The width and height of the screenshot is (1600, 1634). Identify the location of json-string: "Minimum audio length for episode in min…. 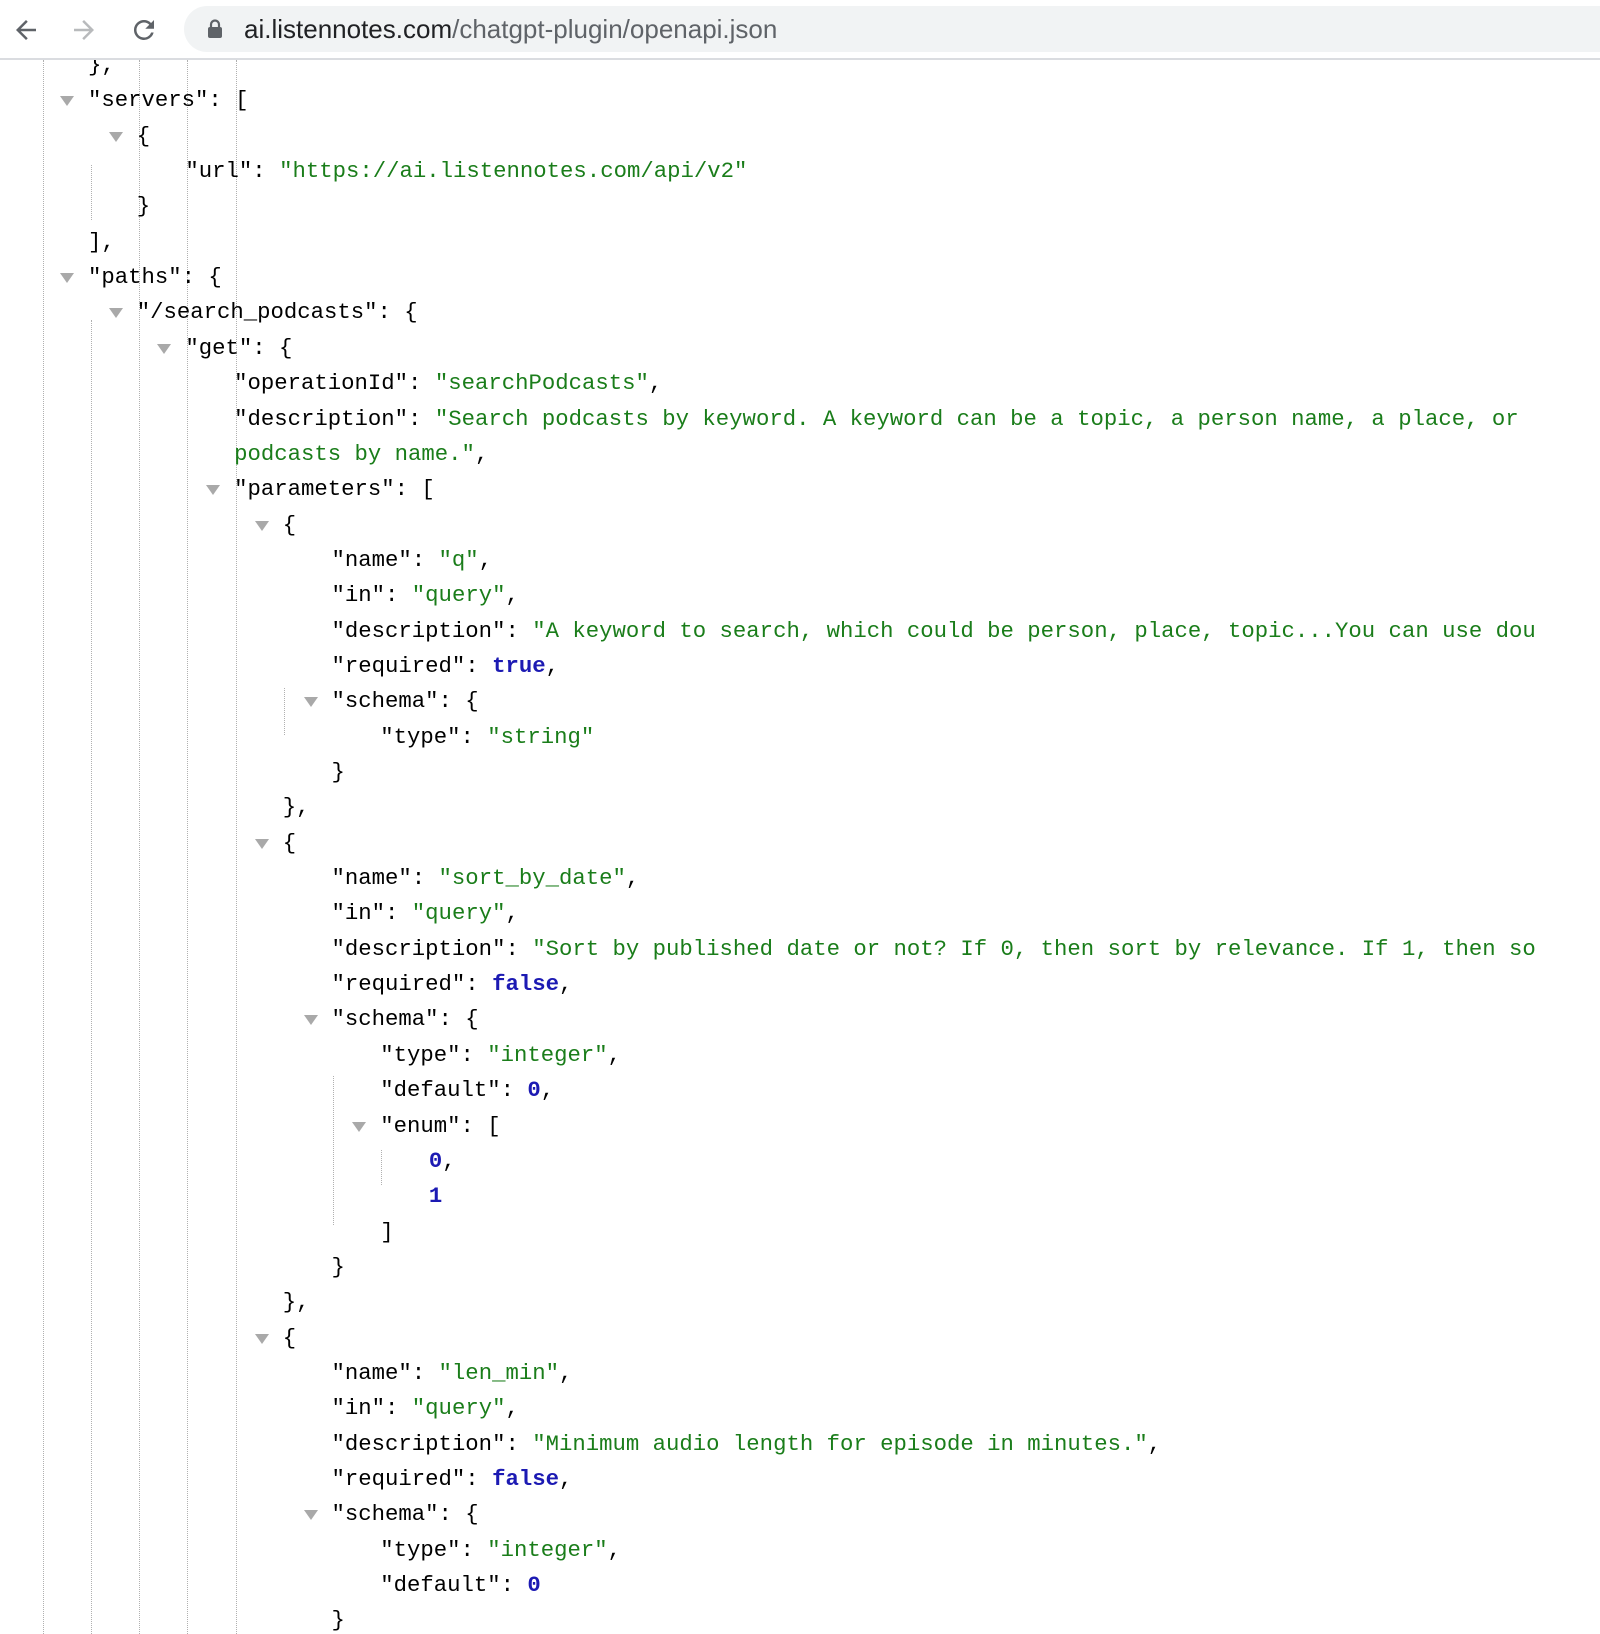
(840, 1443).